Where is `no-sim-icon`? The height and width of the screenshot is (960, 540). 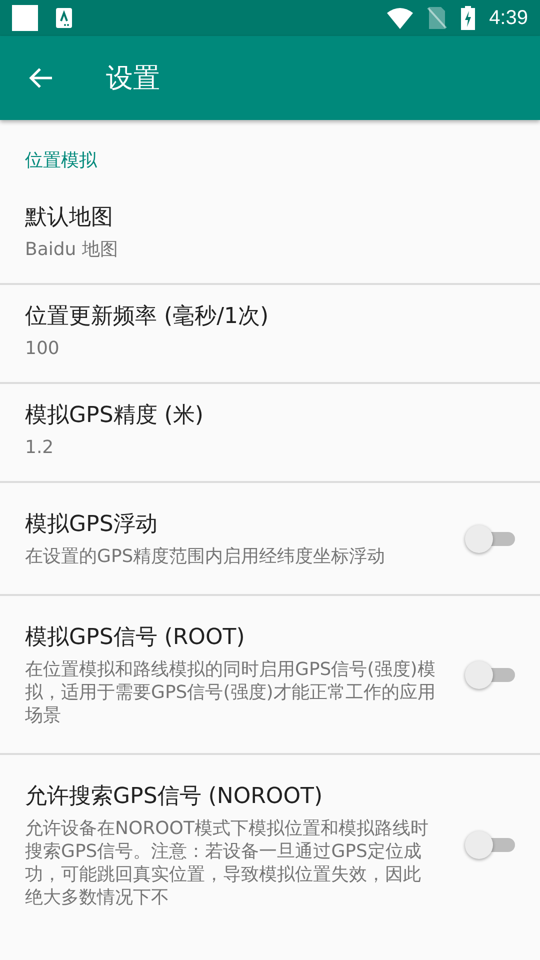 no-sim-icon is located at coordinates (437, 18).